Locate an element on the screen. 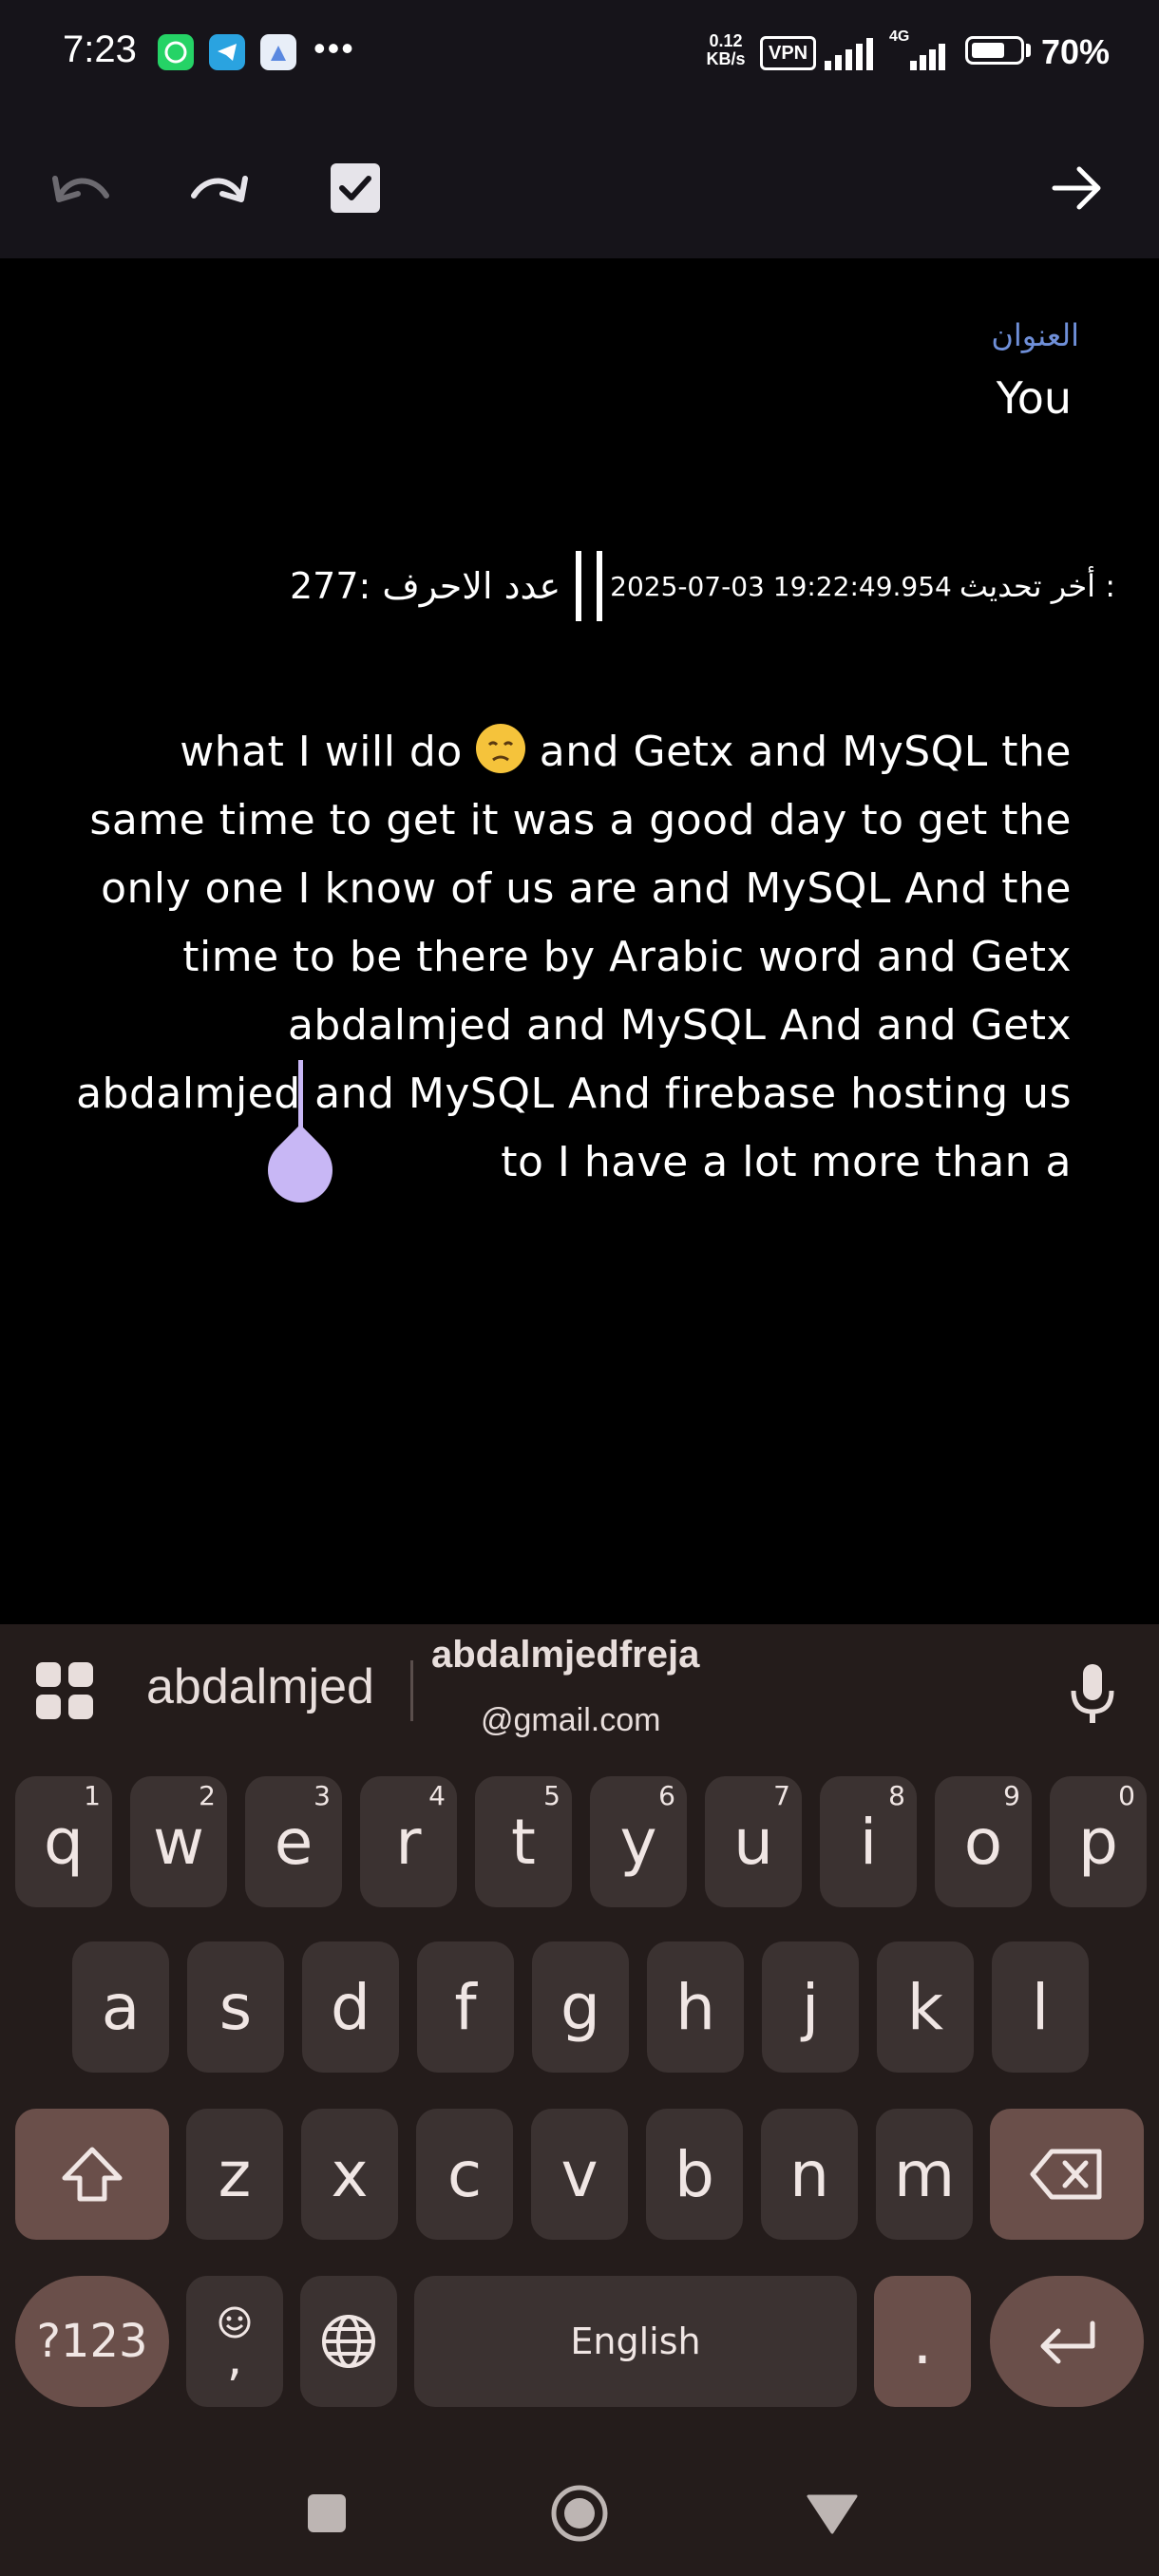 The image size is (1159, 2576). comma-label: , is located at coordinates (234, 2358).